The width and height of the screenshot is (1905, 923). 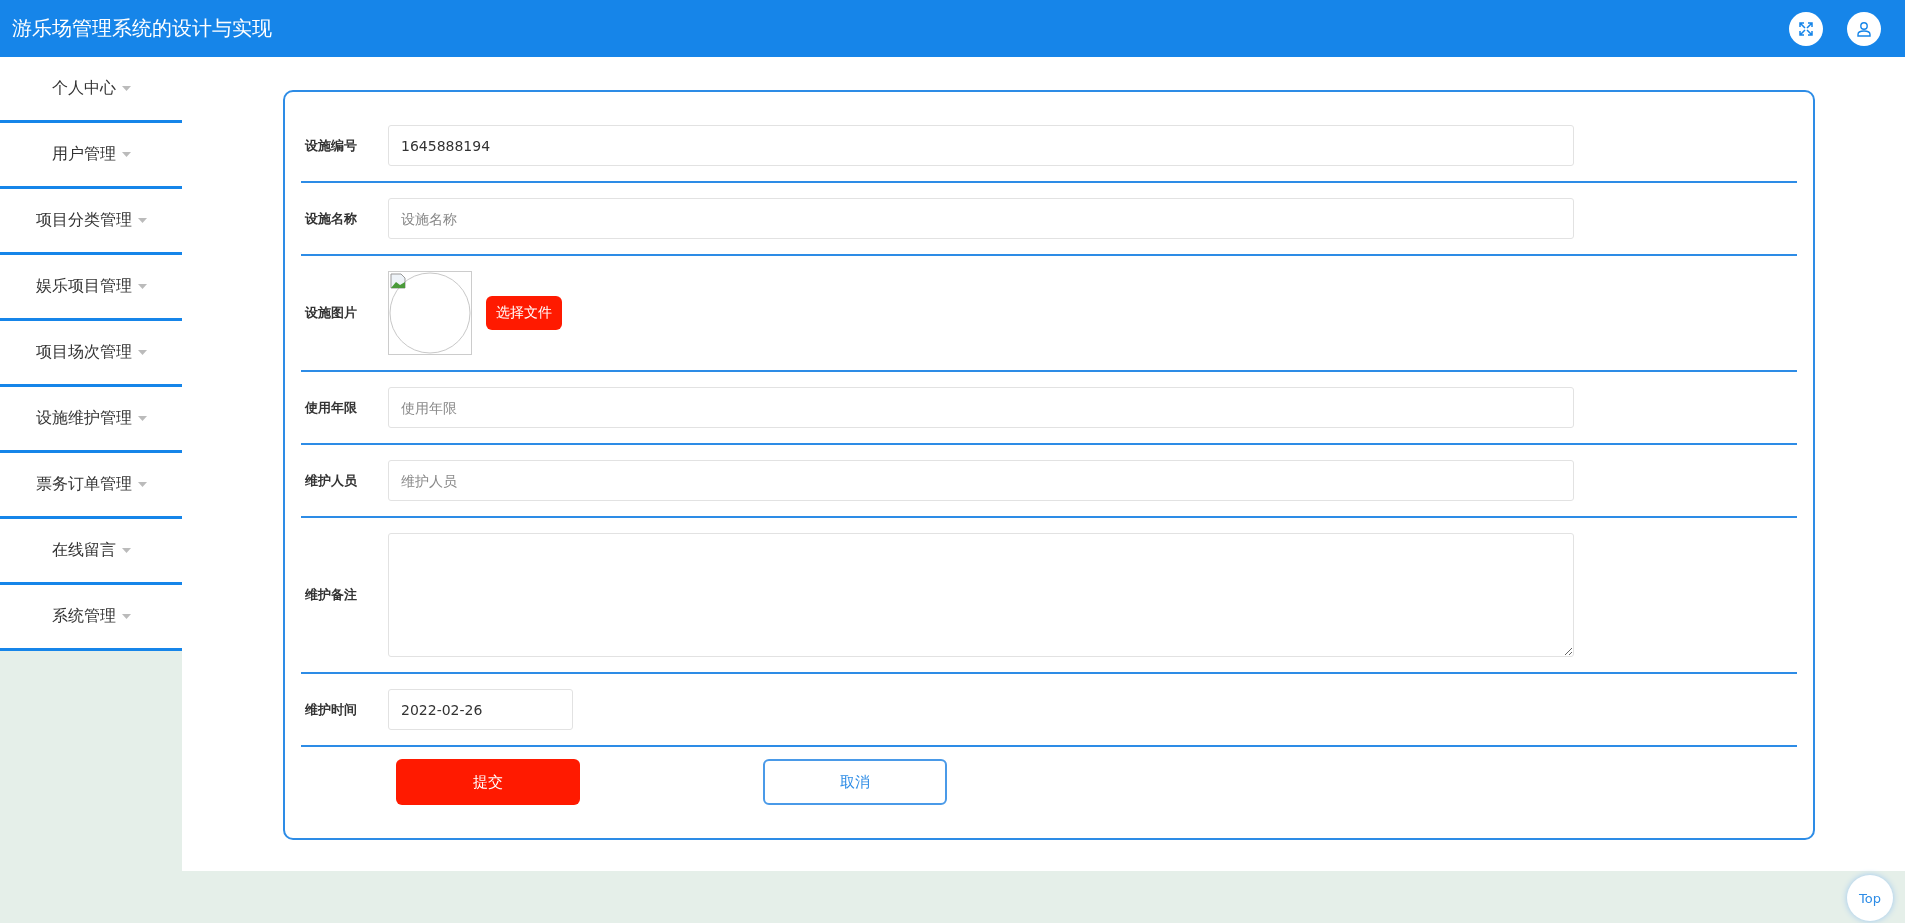 I want to click on app-title: 游乐场管理系统的设计与实现, so click(x=142, y=28).